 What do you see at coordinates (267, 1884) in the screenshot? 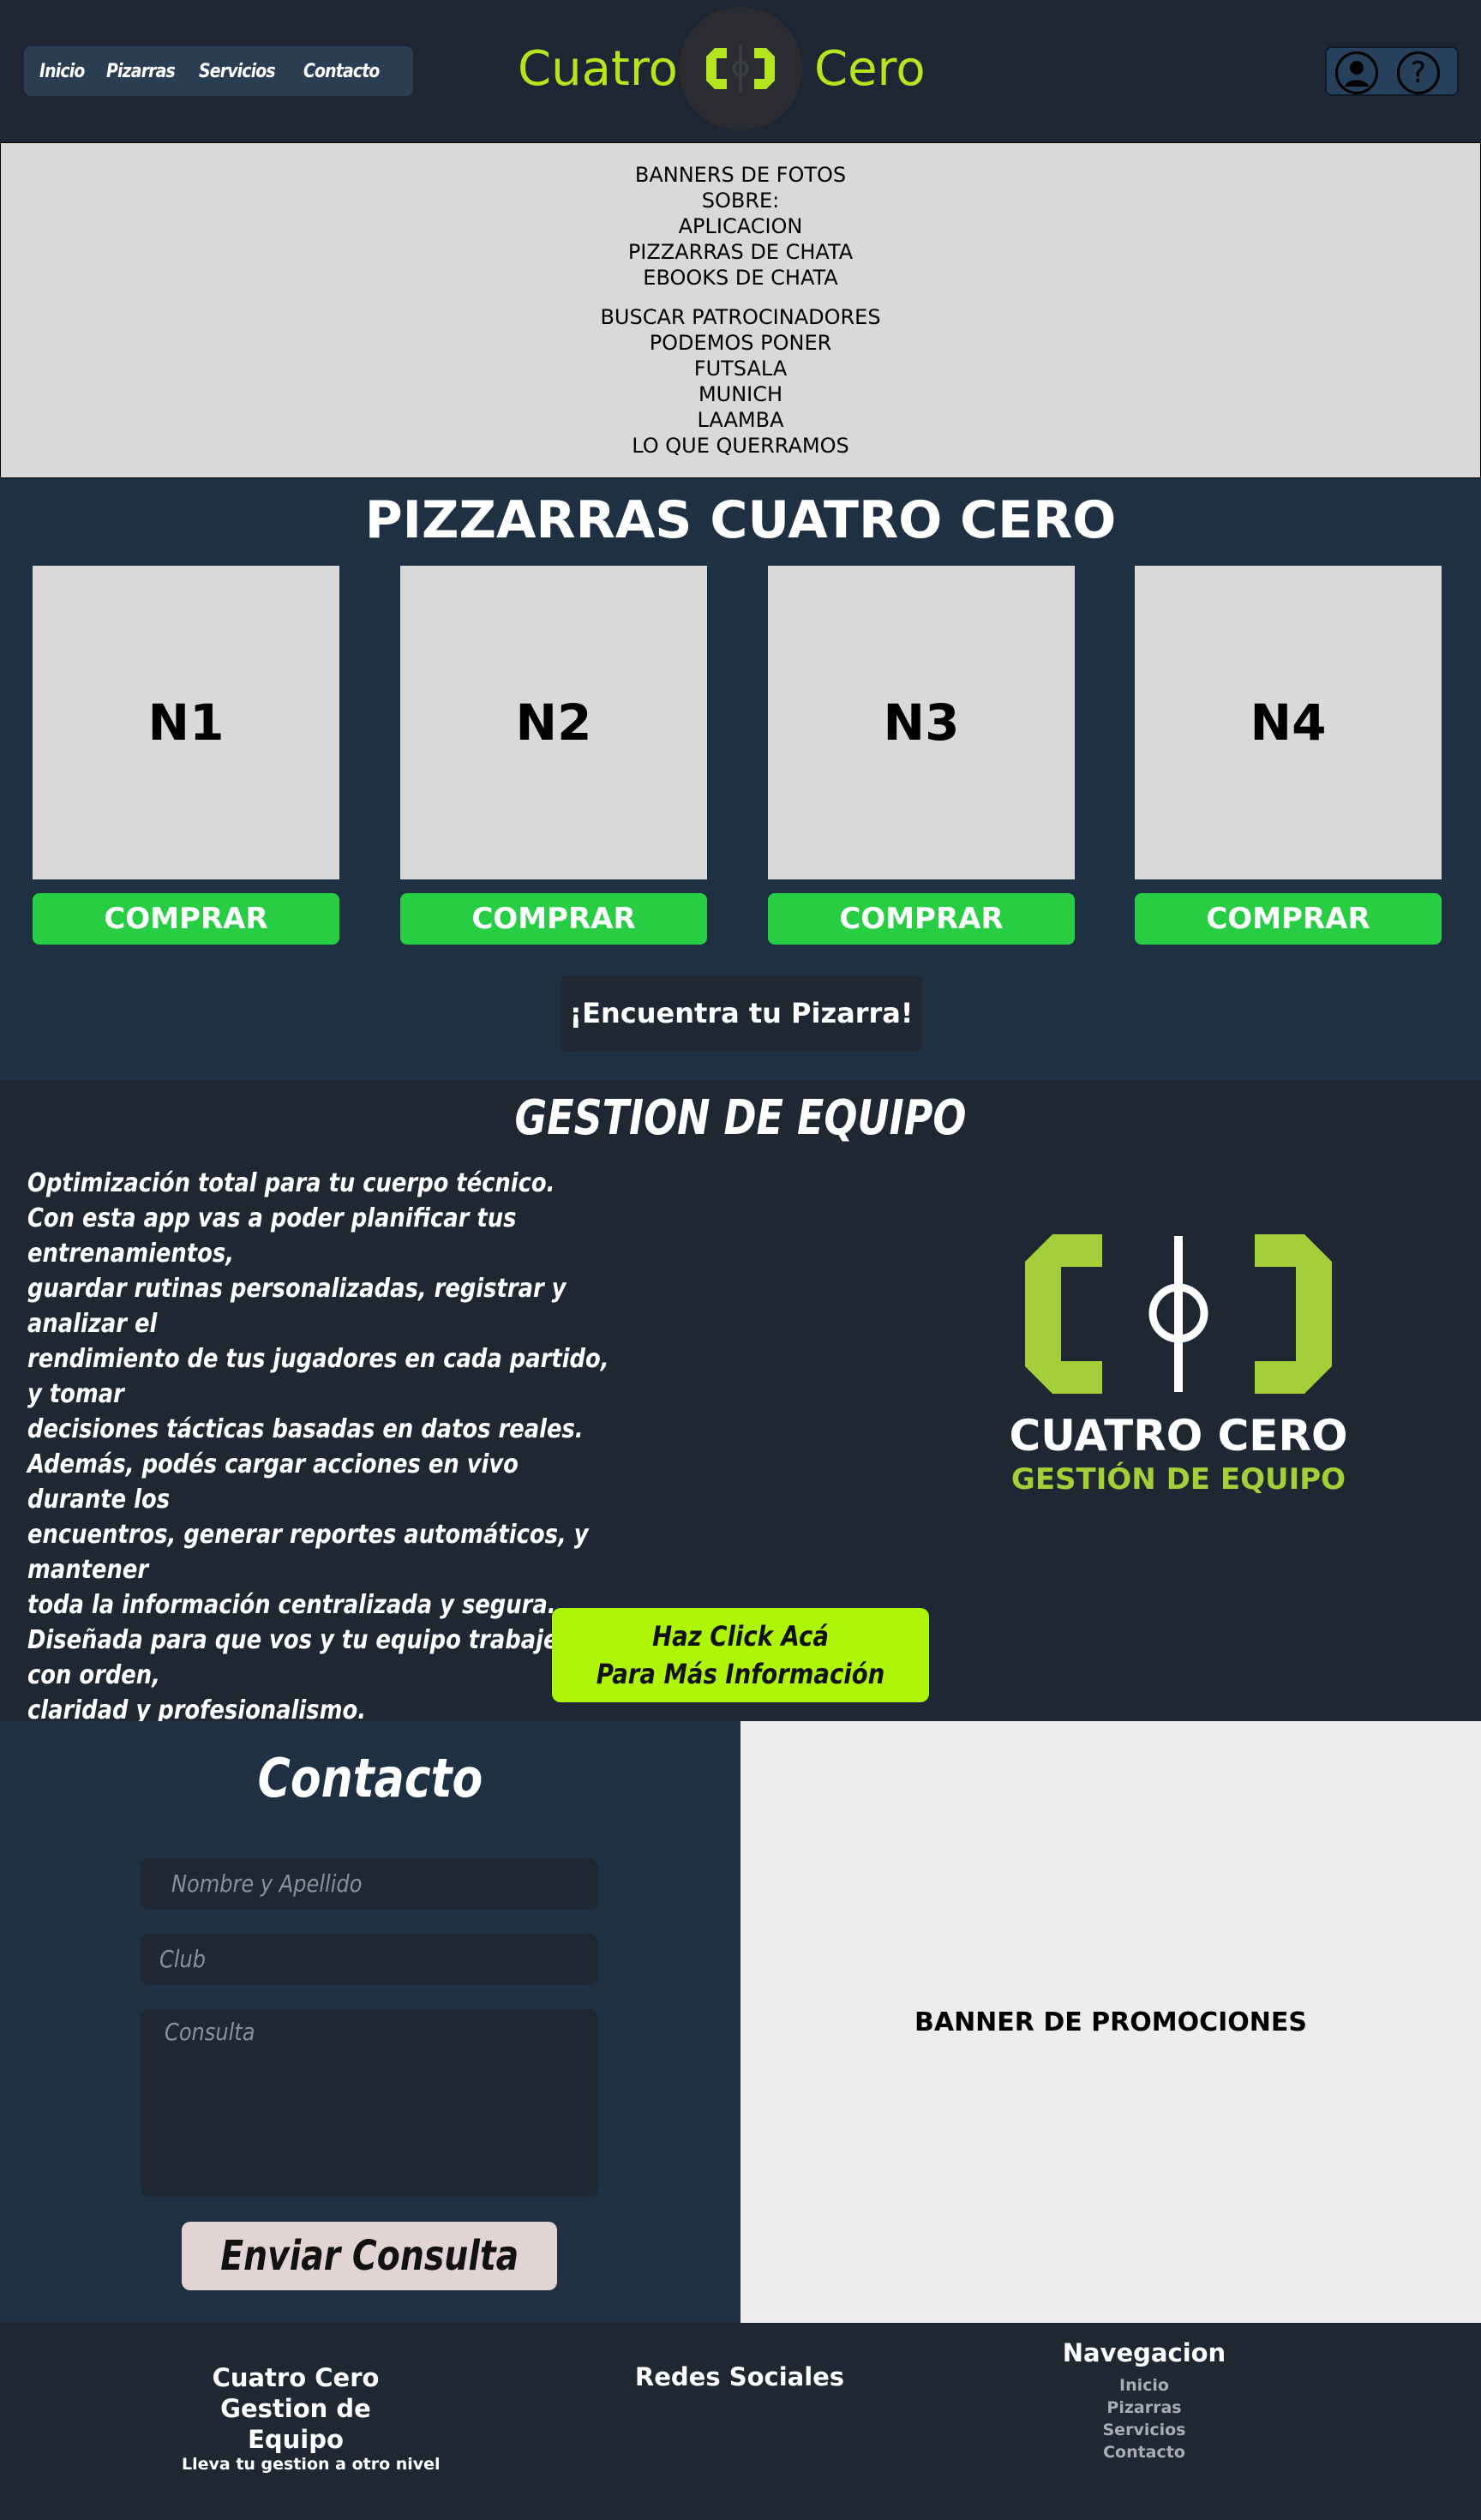
I see `name-placeholder: Nombre y Apellido` at bounding box center [267, 1884].